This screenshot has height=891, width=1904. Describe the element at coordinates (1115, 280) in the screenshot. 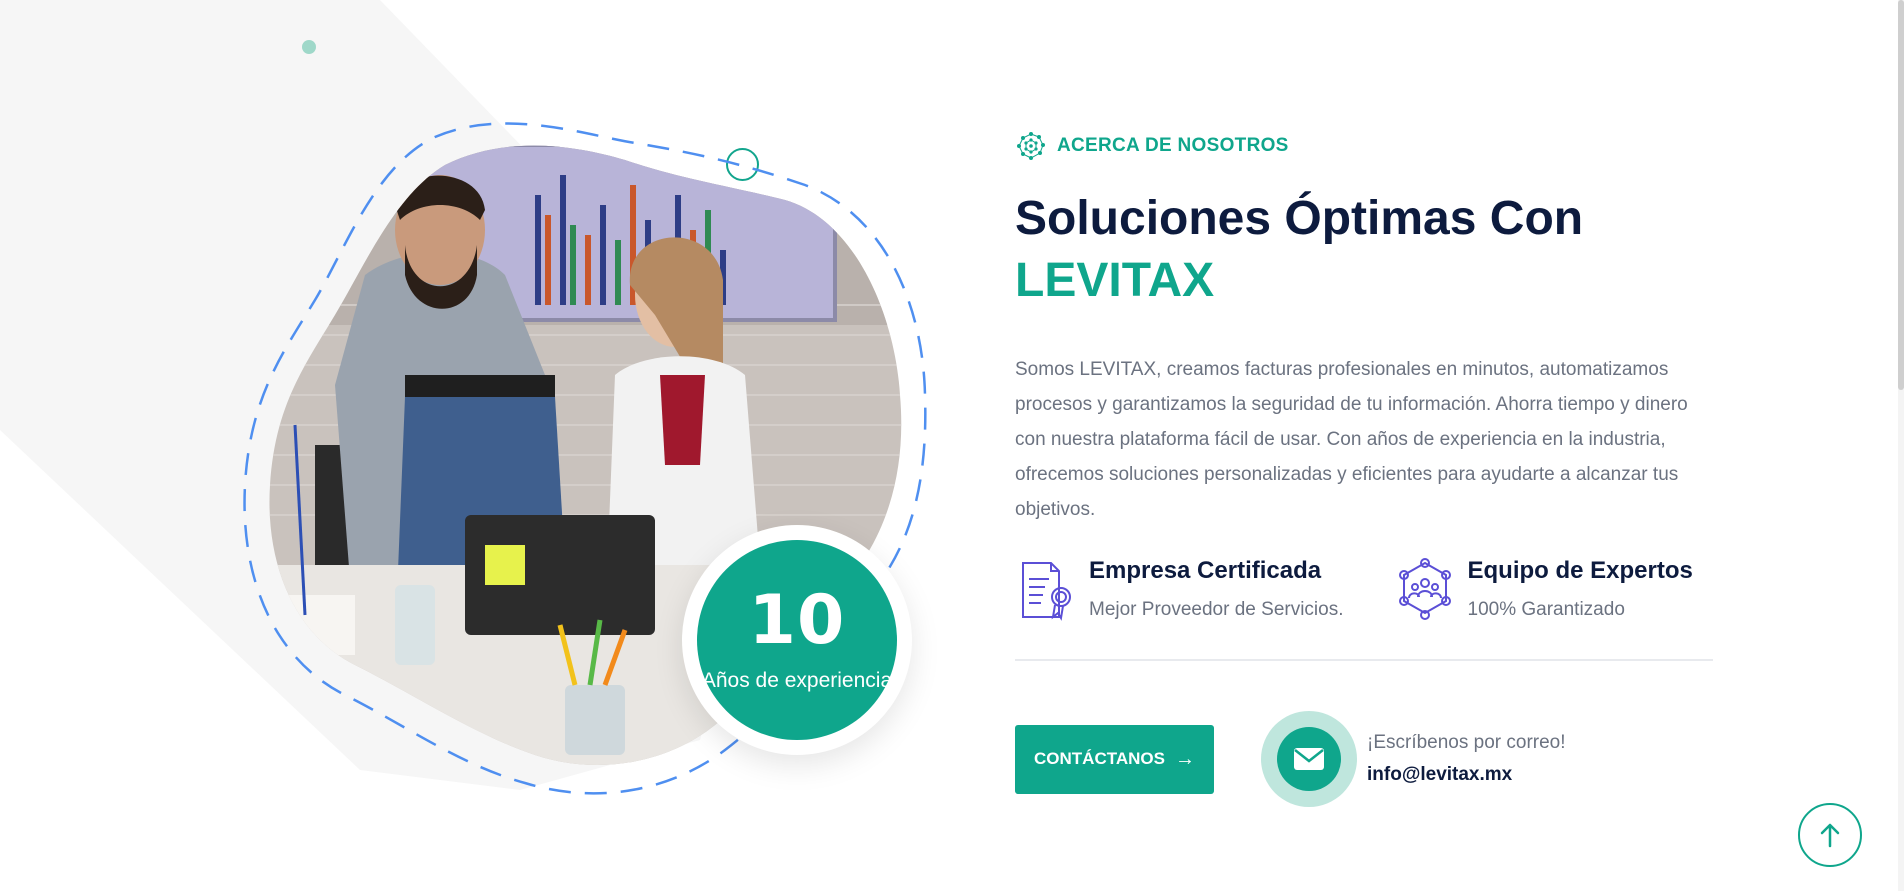

I see `title-line-2: LEVITAX` at that location.